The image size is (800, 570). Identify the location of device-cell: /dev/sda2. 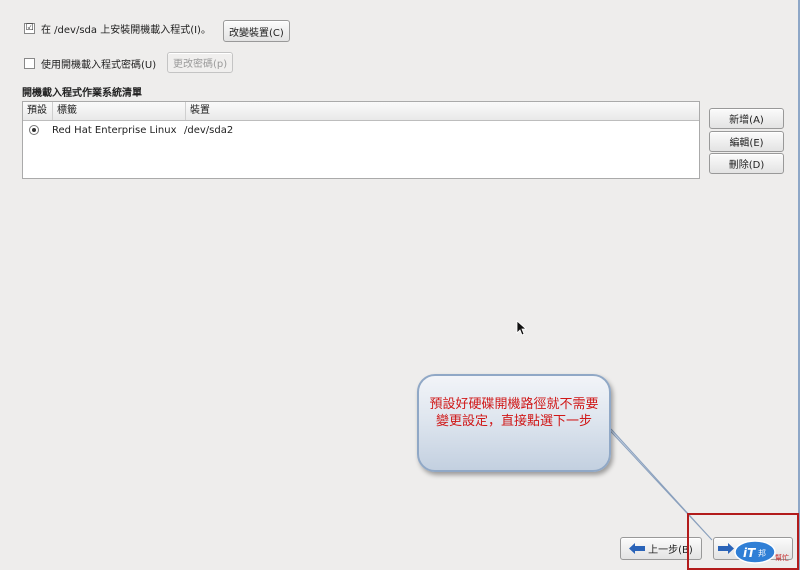
(209, 130).